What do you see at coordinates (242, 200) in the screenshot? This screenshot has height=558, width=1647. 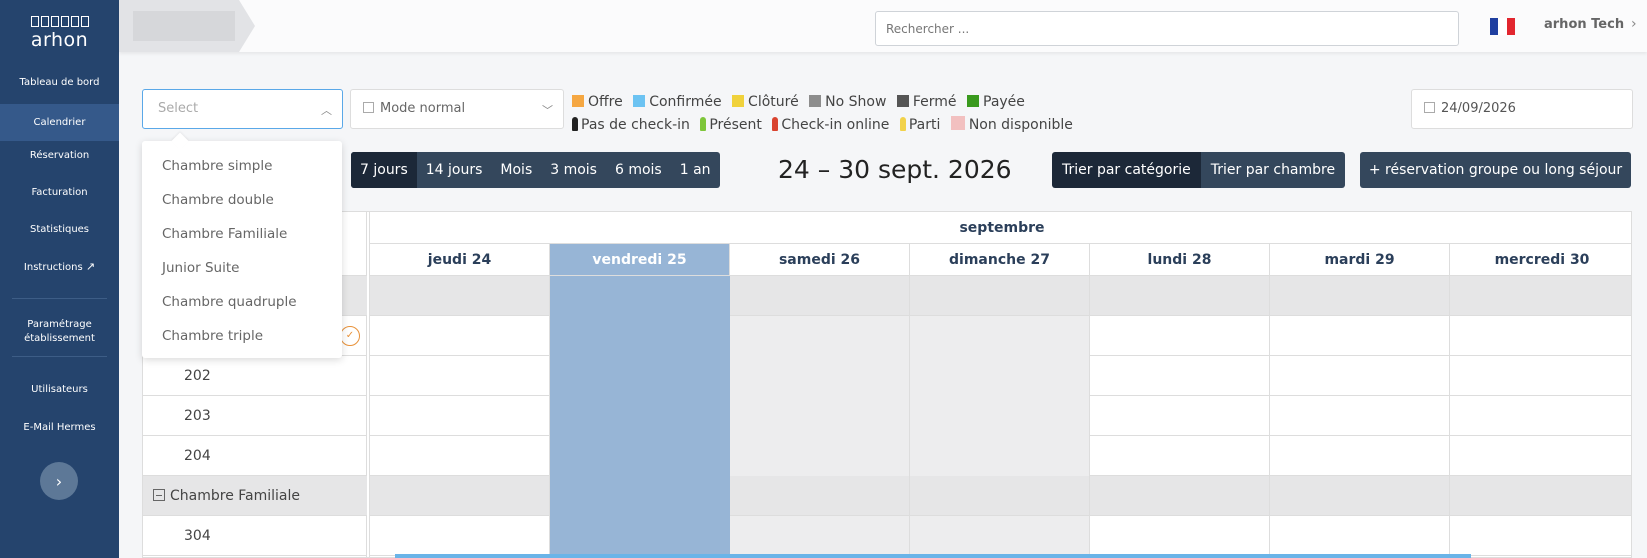 I see `dropdown-option: Chambre double` at bounding box center [242, 200].